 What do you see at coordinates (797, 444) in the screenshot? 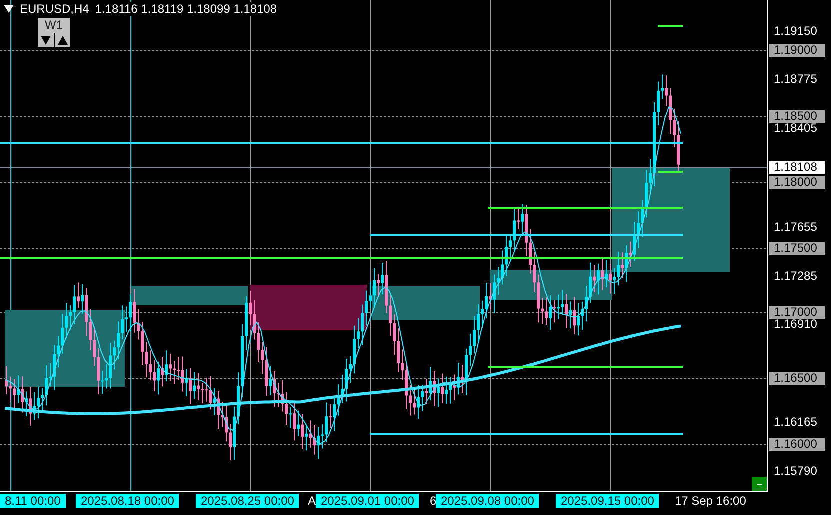
I see `price-label: 1.16000` at bounding box center [797, 444].